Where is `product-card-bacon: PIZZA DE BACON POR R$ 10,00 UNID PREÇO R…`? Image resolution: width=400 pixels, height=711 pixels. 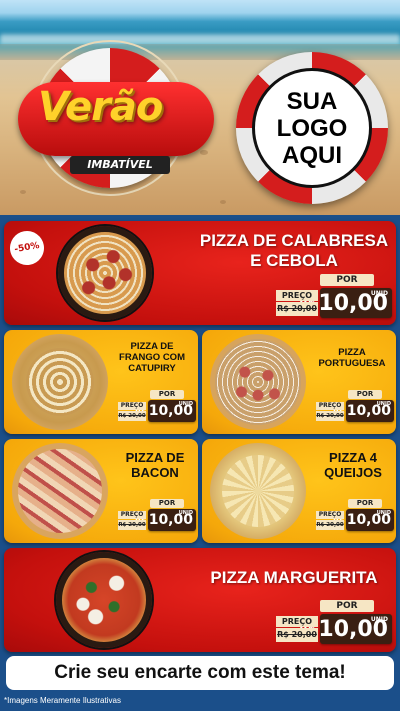
product-card-bacon: PIZZA DE BACON POR R$ 10,00 UNID PREÇO R… is located at coordinates (101, 491).